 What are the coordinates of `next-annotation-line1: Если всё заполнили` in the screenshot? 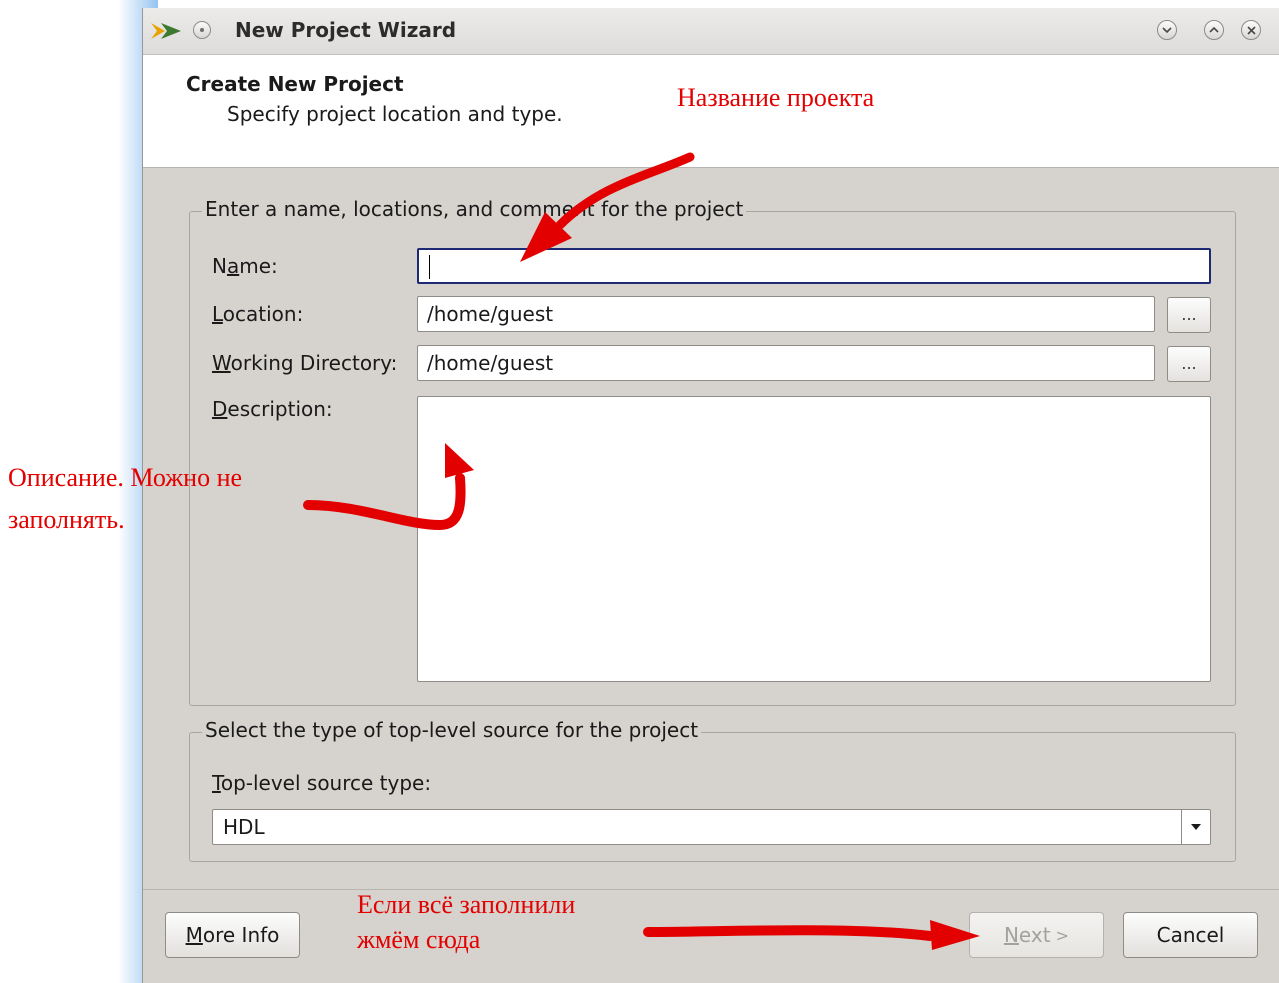 It's located at (466, 904).